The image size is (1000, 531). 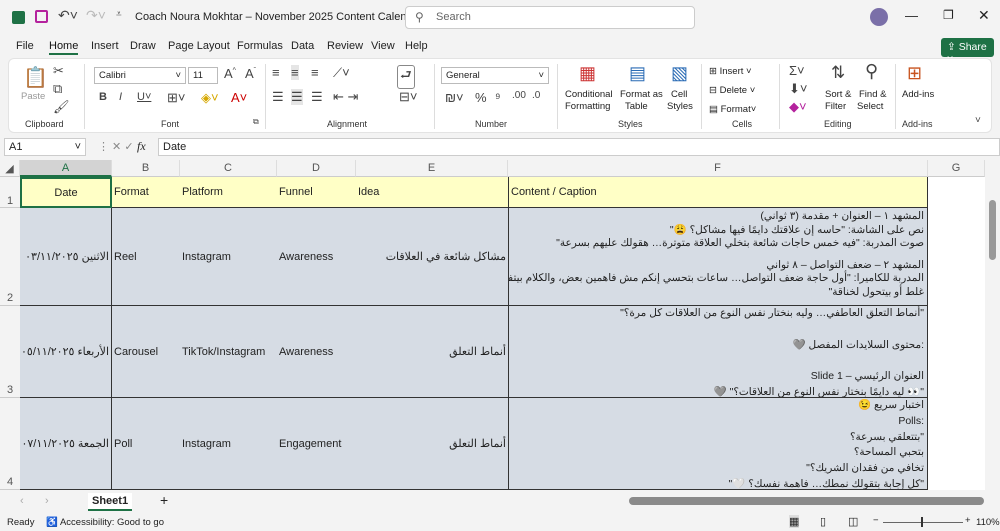 What do you see at coordinates (432, 168) in the screenshot?
I see `column-header-e: E` at bounding box center [432, 168].